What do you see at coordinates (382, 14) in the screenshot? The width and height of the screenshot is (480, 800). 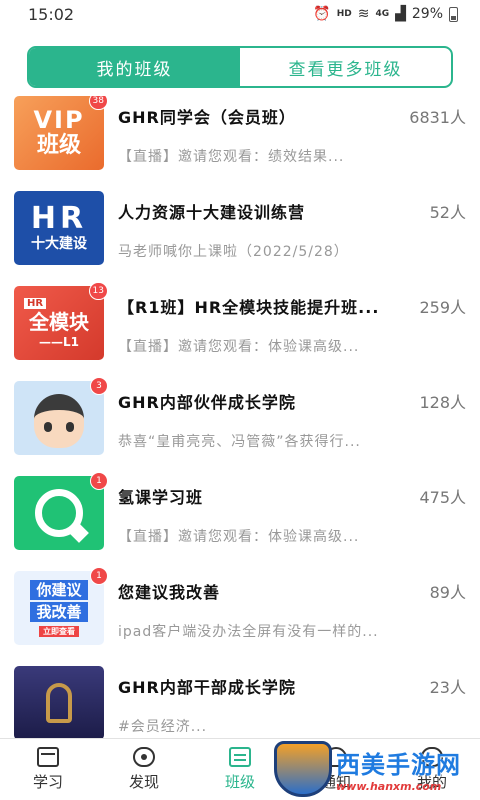 I see `network-label: 4G` at bounding box center [382, 14].